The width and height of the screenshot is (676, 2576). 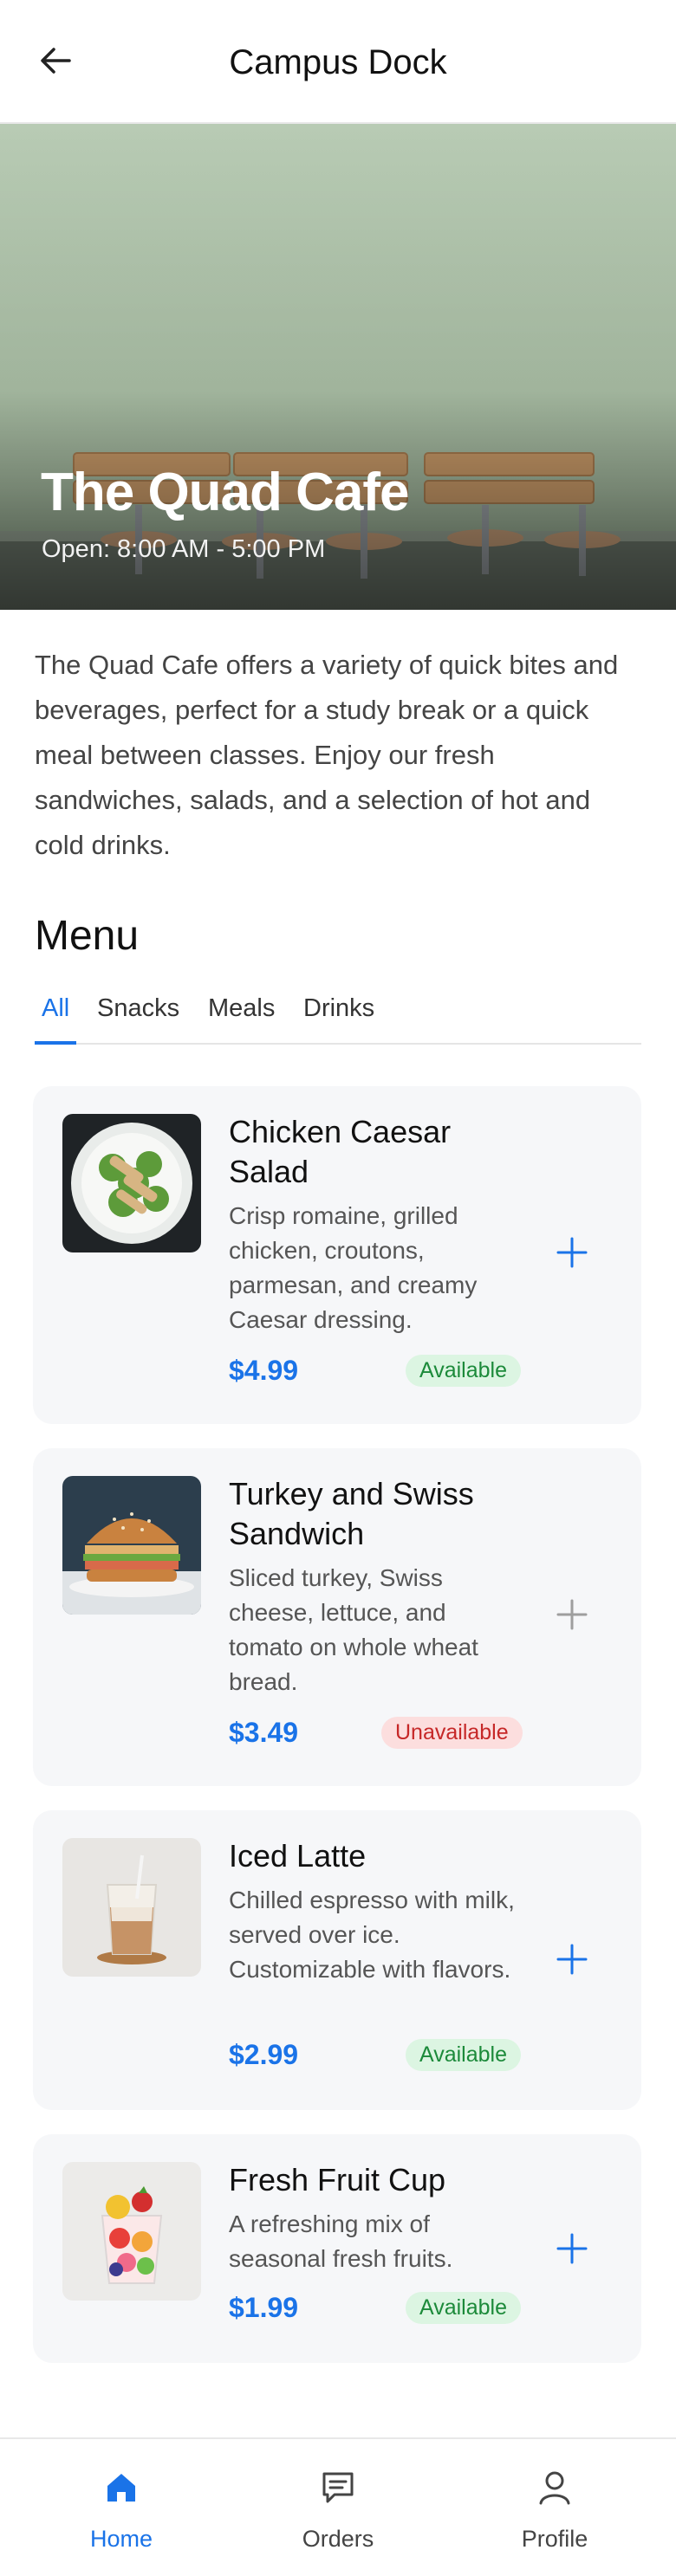 What do you see at coordinates (184, 549) in the screenshot?
I see `cafe-hours: Open: 8:00 AM - 5:00 PM` at bounding box center [184, 549].